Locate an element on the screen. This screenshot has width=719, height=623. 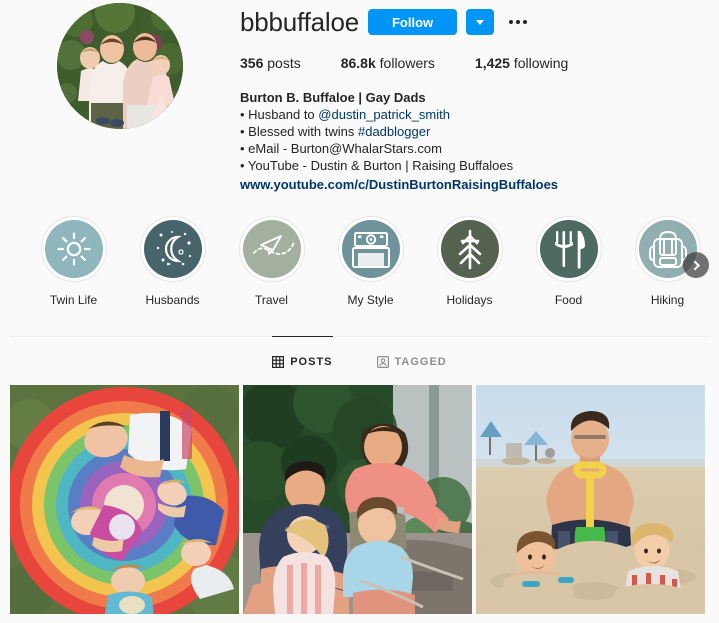
tab-tagged: TAGGED is located at coordinates (411, 355).